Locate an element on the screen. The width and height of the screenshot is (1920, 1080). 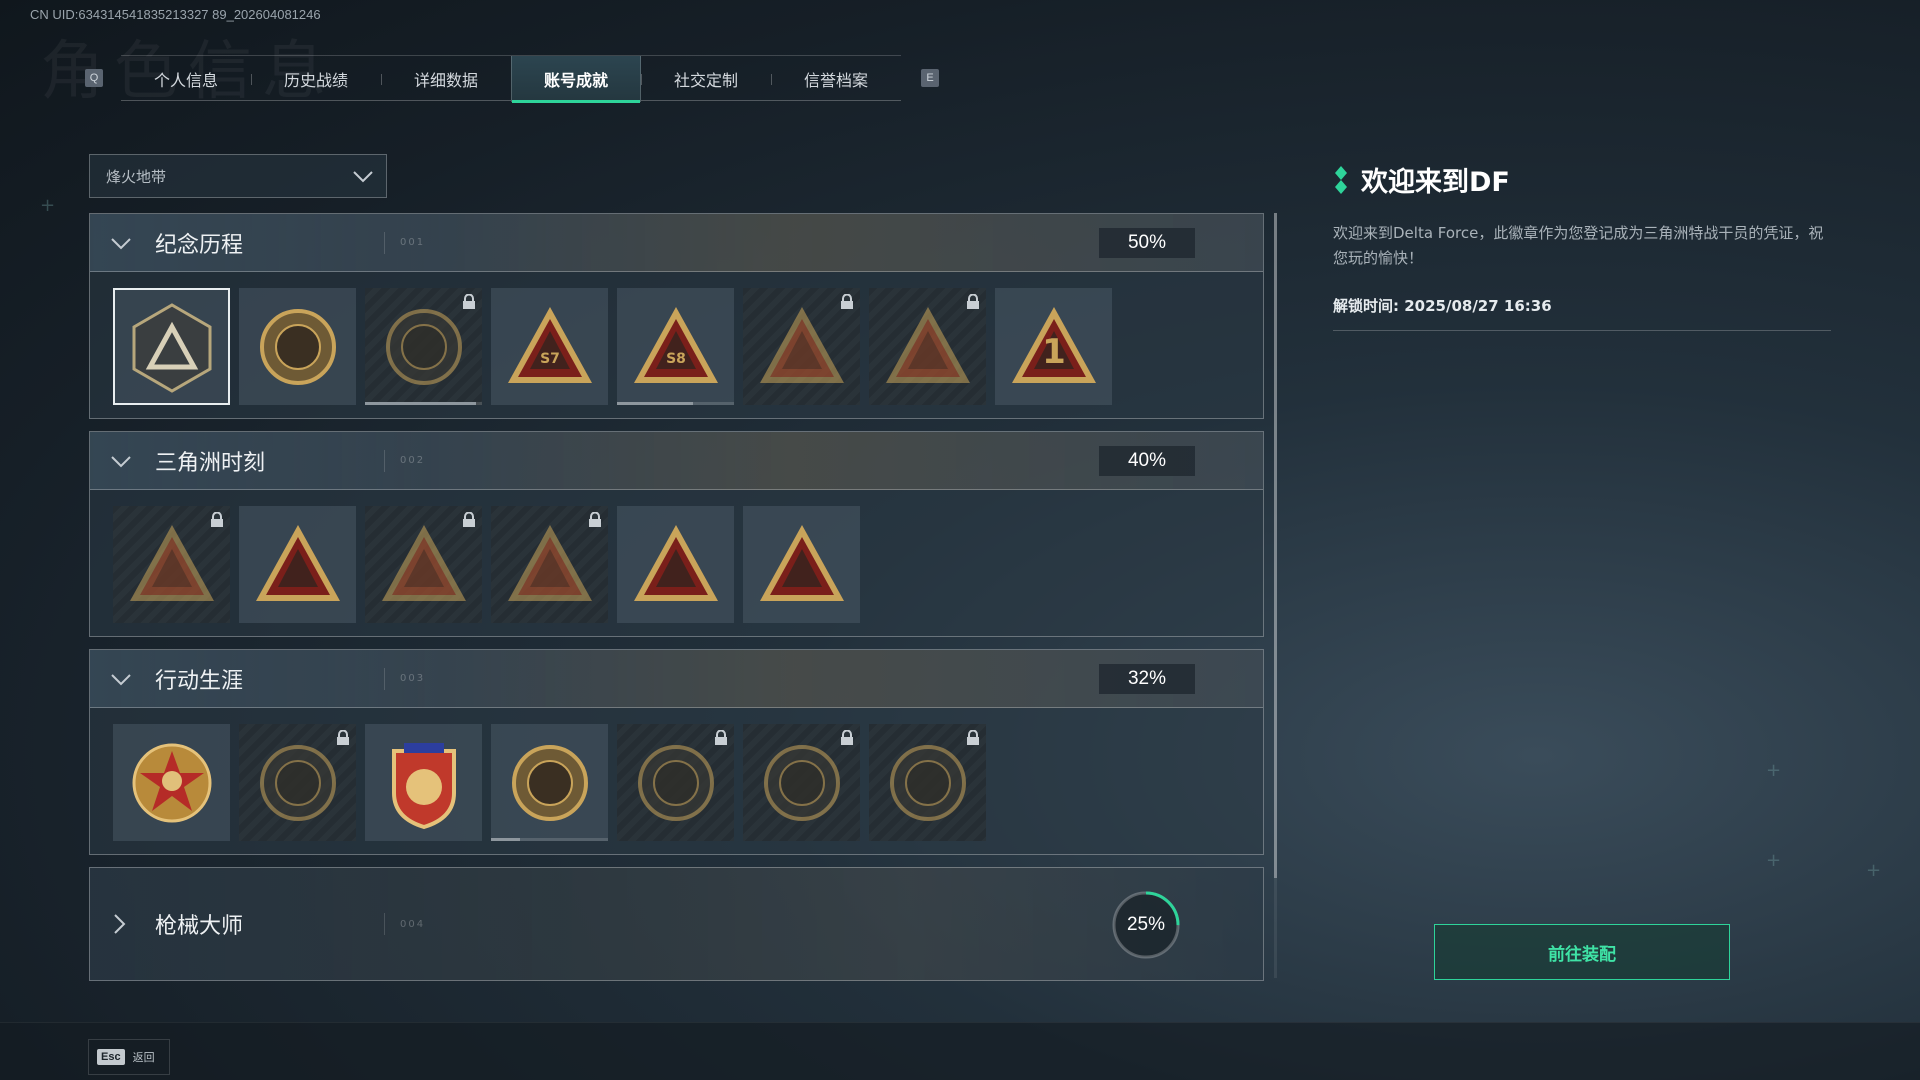
delta-triangle-badge-icon is located at coordinates (171, 347).